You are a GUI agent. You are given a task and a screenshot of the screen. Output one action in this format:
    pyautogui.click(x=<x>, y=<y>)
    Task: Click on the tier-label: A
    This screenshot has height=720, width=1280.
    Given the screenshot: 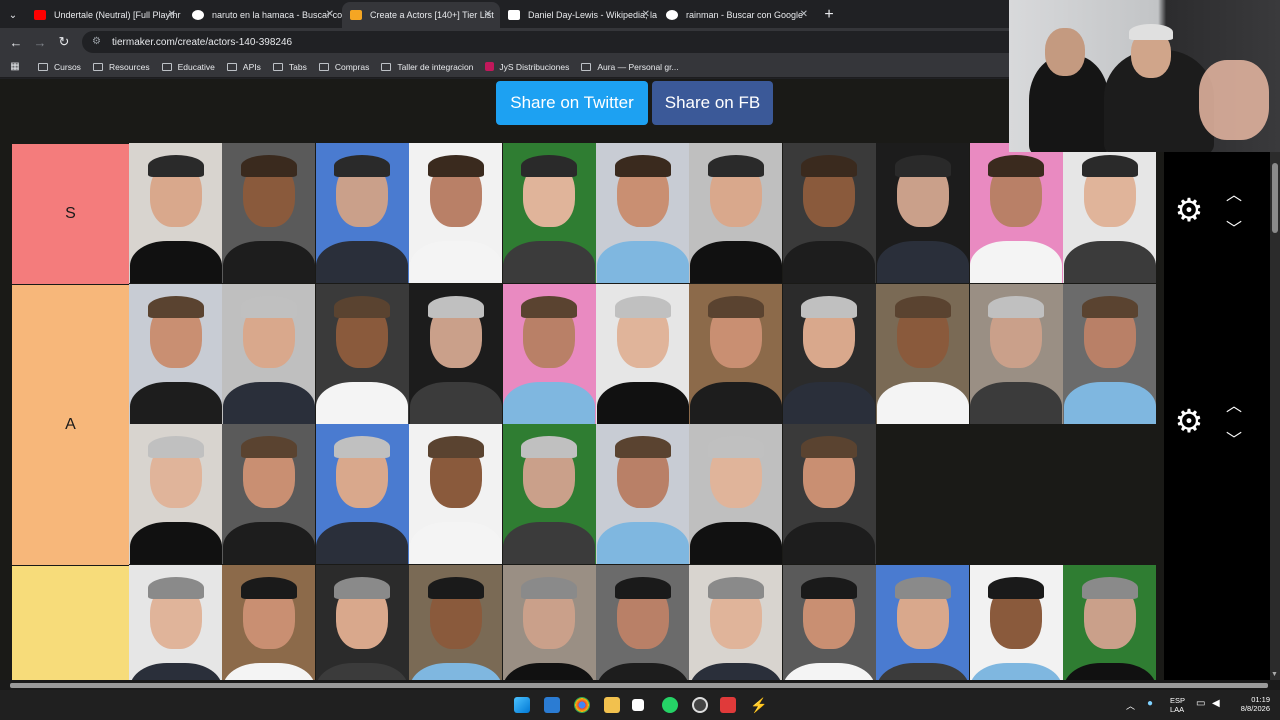 What is the action you would take?
    pyautogui.click(x=70, y=424)
    